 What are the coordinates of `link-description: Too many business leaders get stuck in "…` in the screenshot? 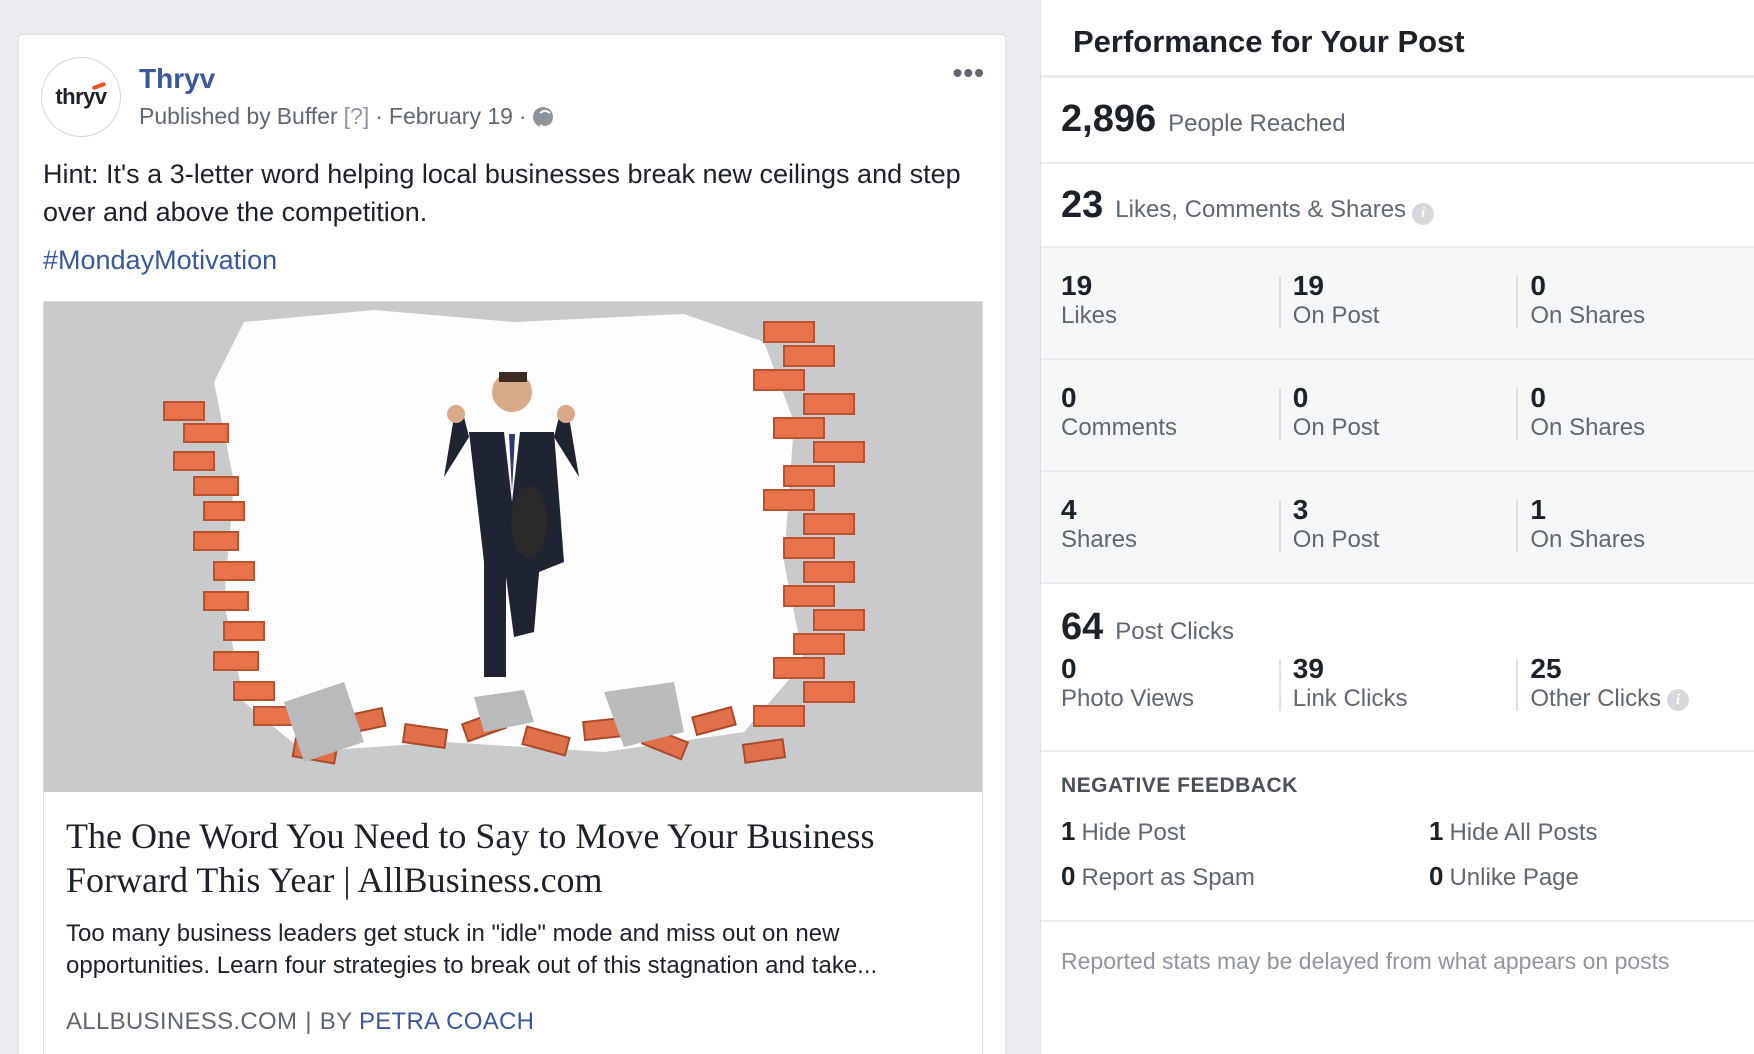 It's located at (472, 949).